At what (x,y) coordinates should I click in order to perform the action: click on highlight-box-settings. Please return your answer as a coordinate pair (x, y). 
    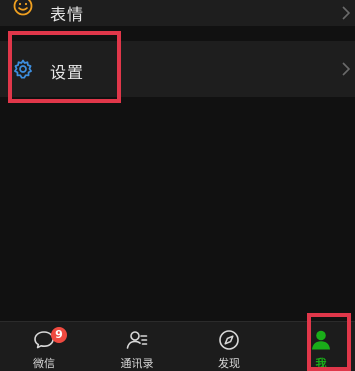
    Looking at the image, I should click on (64, 67).